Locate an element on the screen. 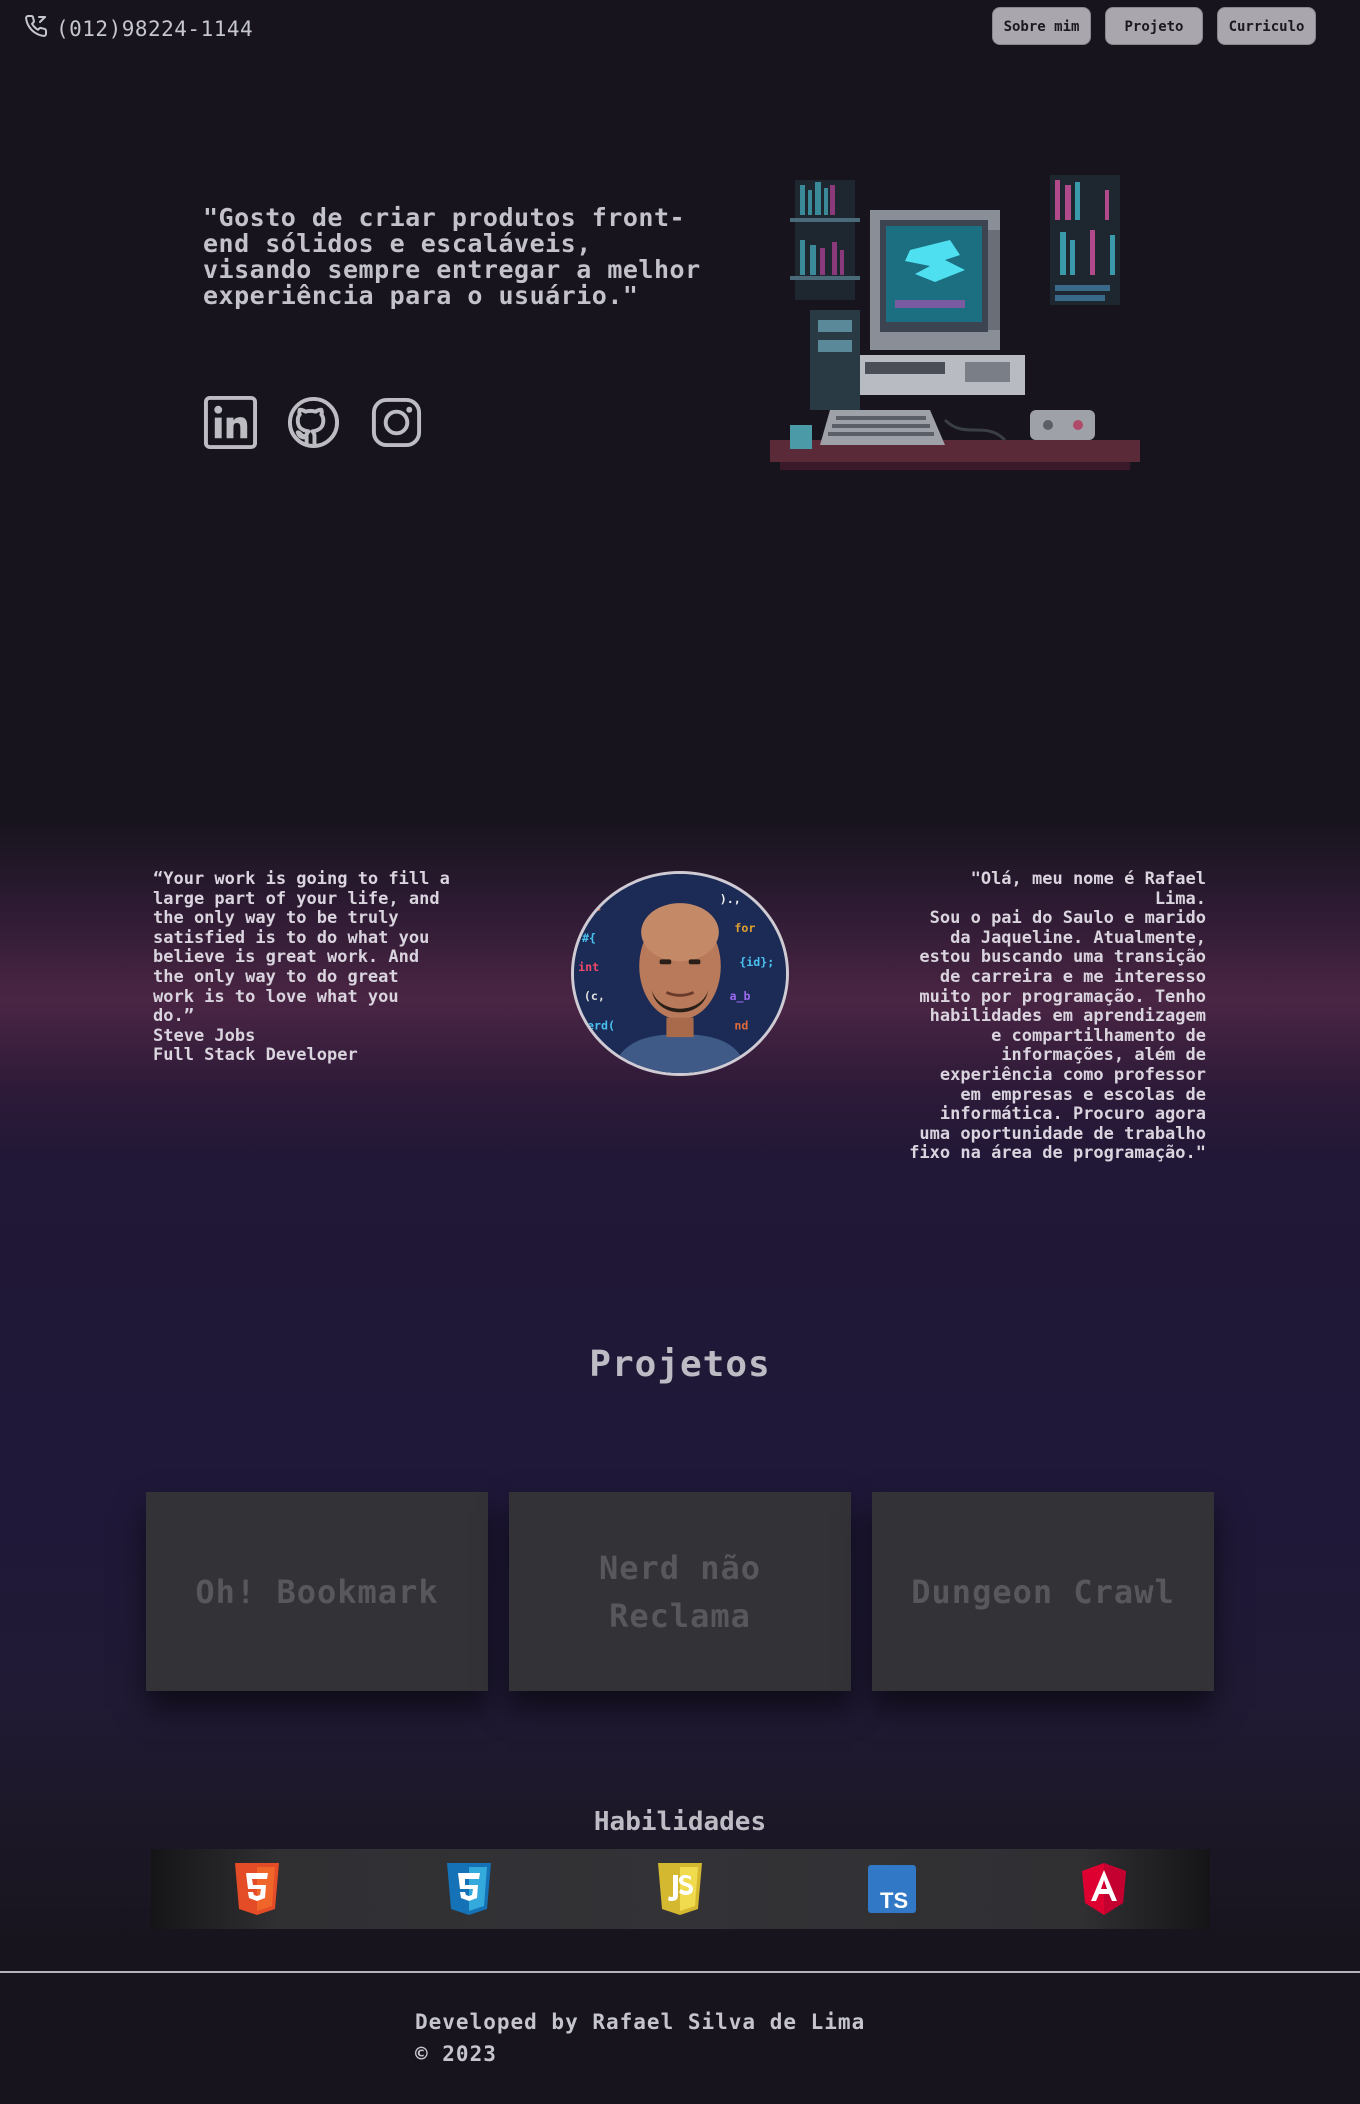 This screenshot has width=1360, height=2104. phone-contact: (012)98224-1144 is located at coordinates (138, 28).